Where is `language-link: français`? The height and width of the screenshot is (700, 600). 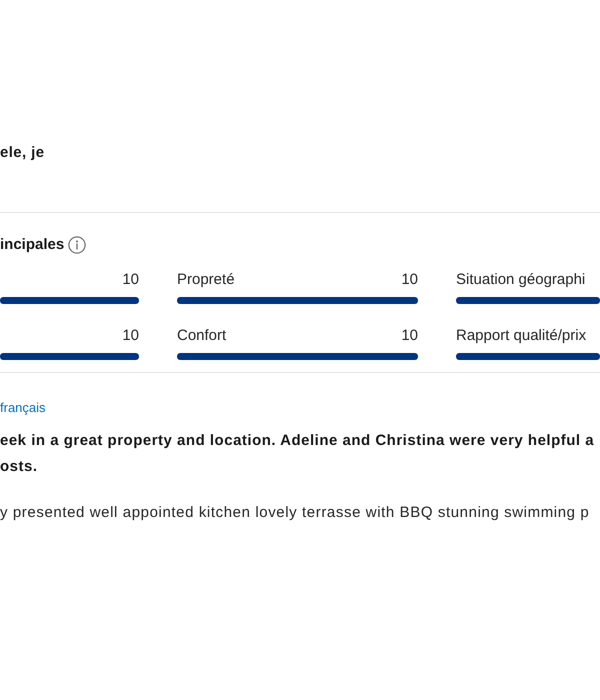 language-link: français is located at coordinates (23, 408).